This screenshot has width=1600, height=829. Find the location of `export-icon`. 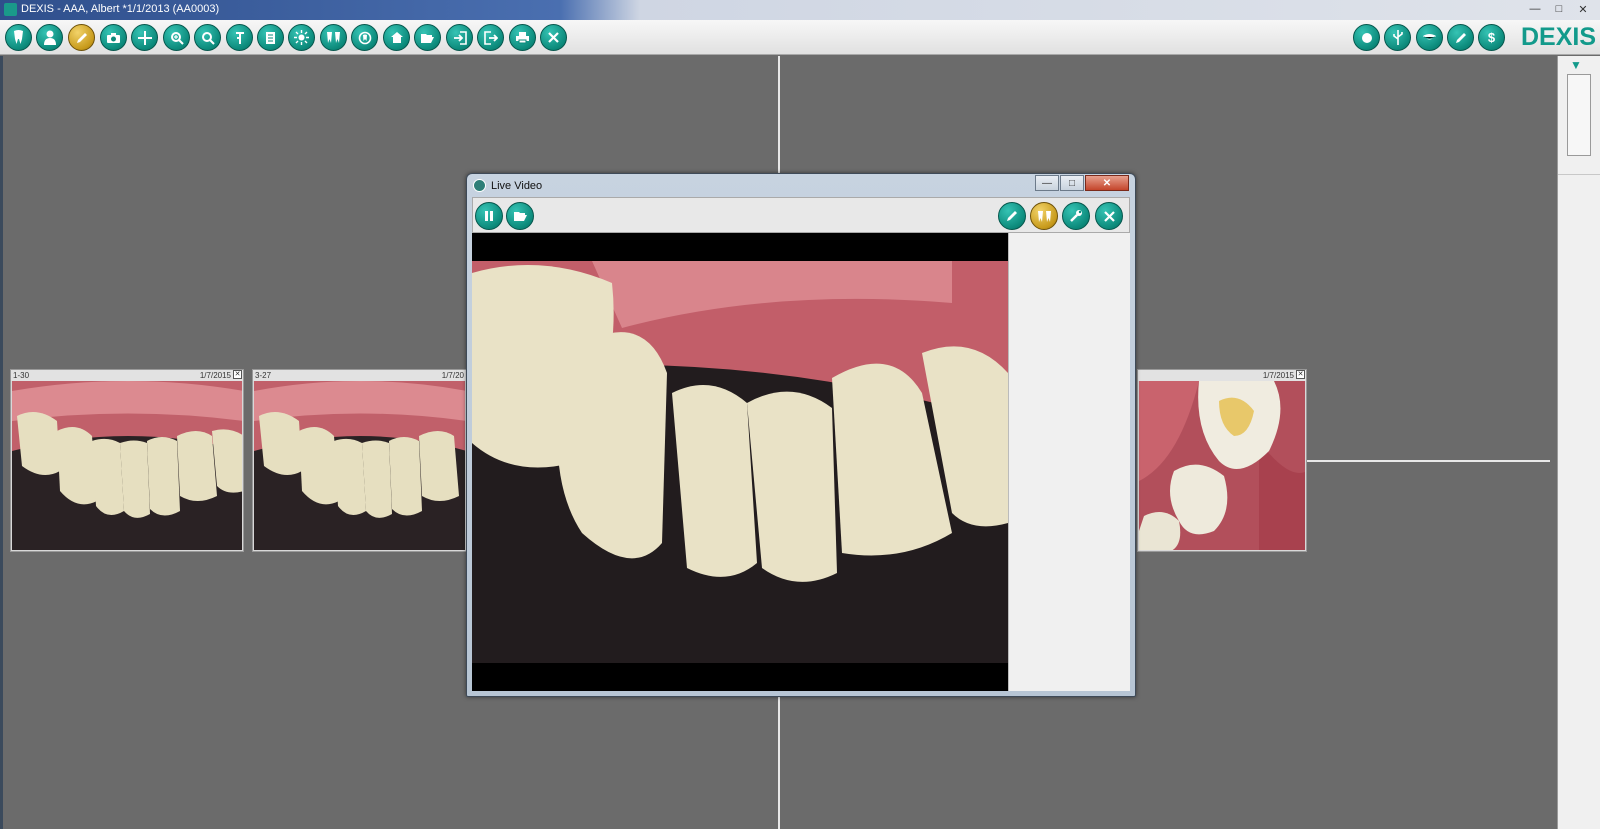

export-icon is located at coordinates (490, 37).